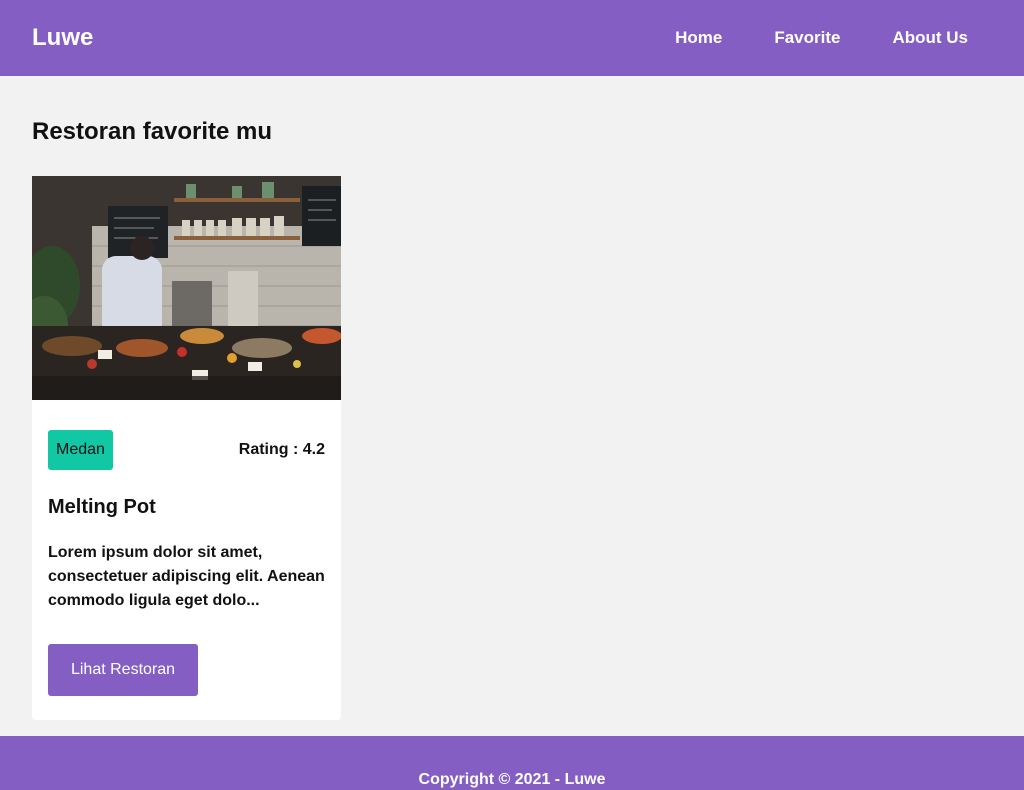  I want to click on footer: Copyright © 2021 - Luwe, so click(512, 763).